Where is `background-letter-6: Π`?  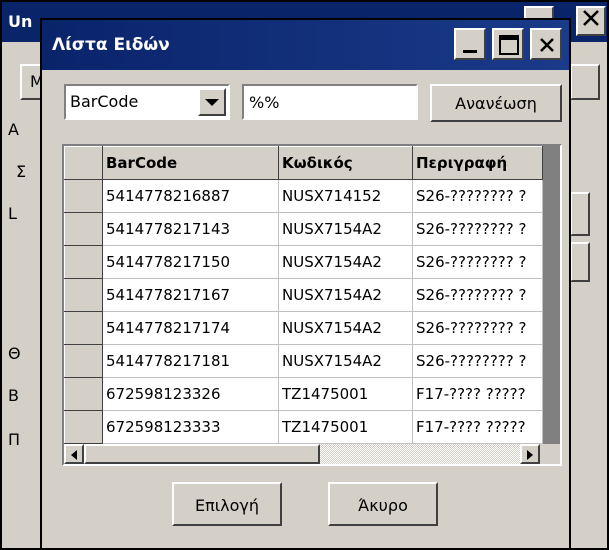
background-letter-6: Π is located at coordinates (14, 439).